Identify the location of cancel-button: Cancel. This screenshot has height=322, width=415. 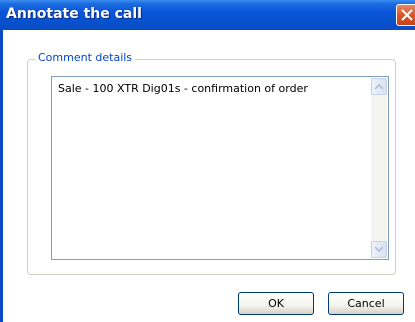
(366, 303).